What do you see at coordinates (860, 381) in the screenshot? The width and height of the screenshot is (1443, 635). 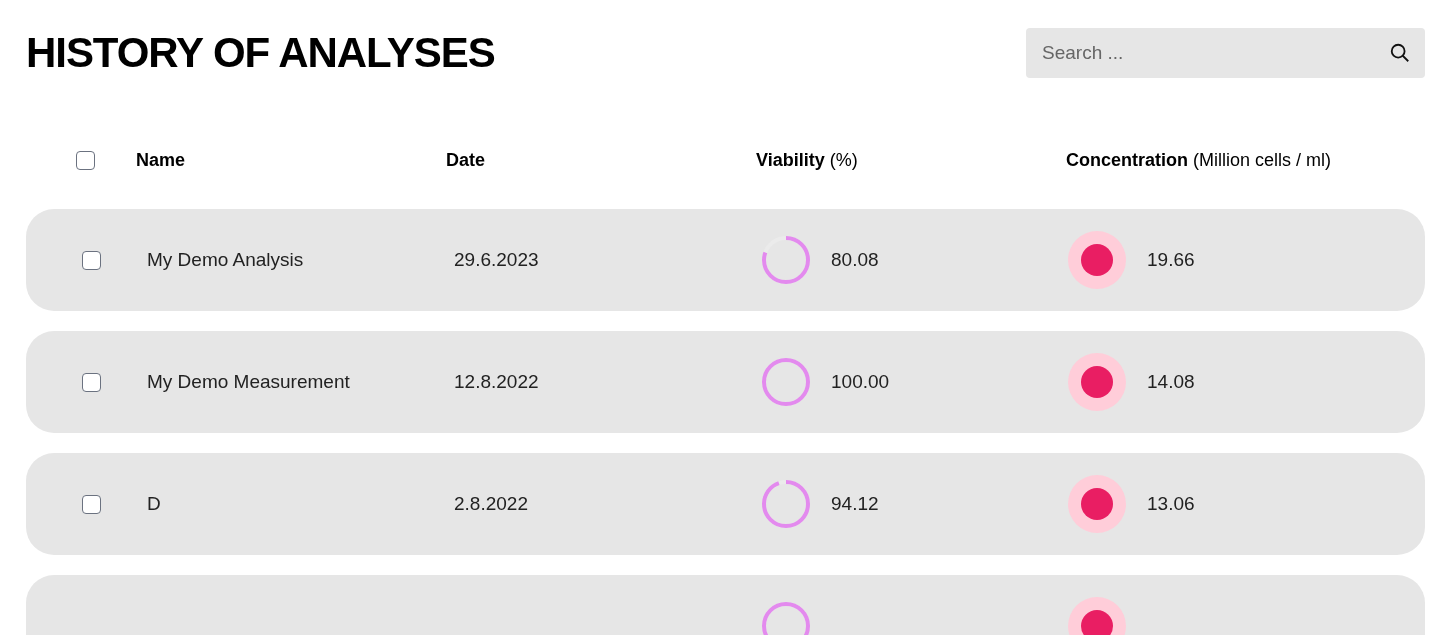 I see `viability-value: 100.00` at bounding box center [860, 381].